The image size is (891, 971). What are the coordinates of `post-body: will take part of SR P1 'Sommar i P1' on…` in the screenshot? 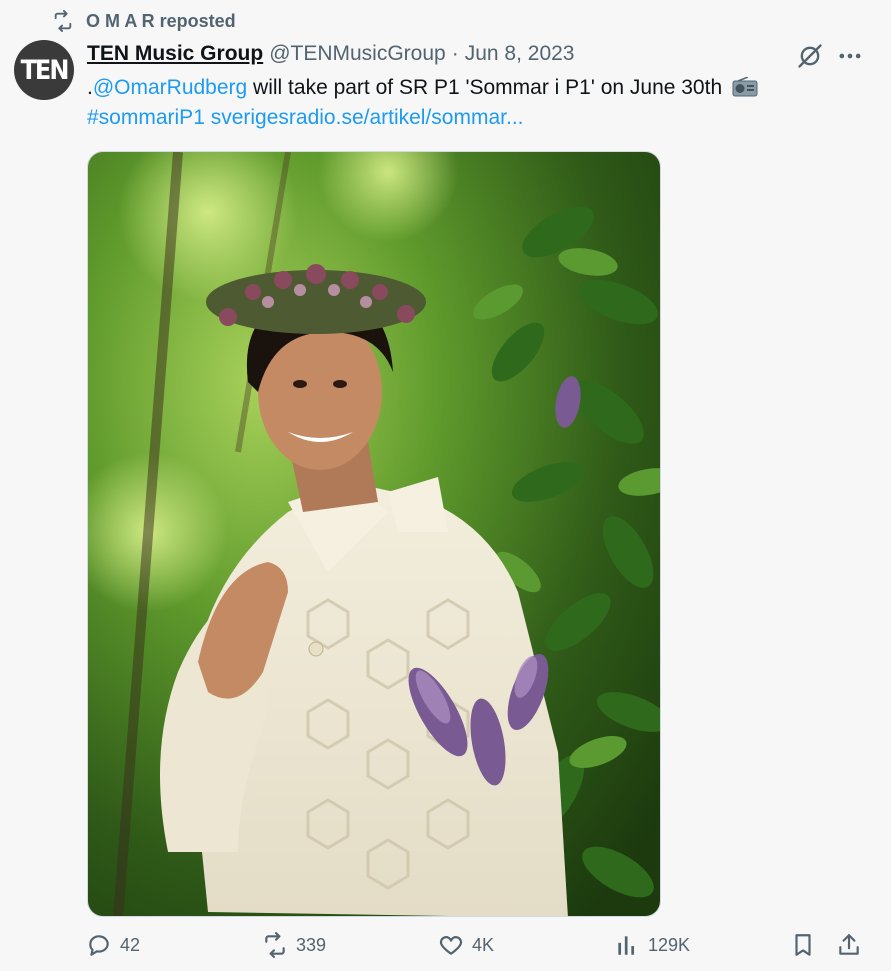 It's located at (485, 87).